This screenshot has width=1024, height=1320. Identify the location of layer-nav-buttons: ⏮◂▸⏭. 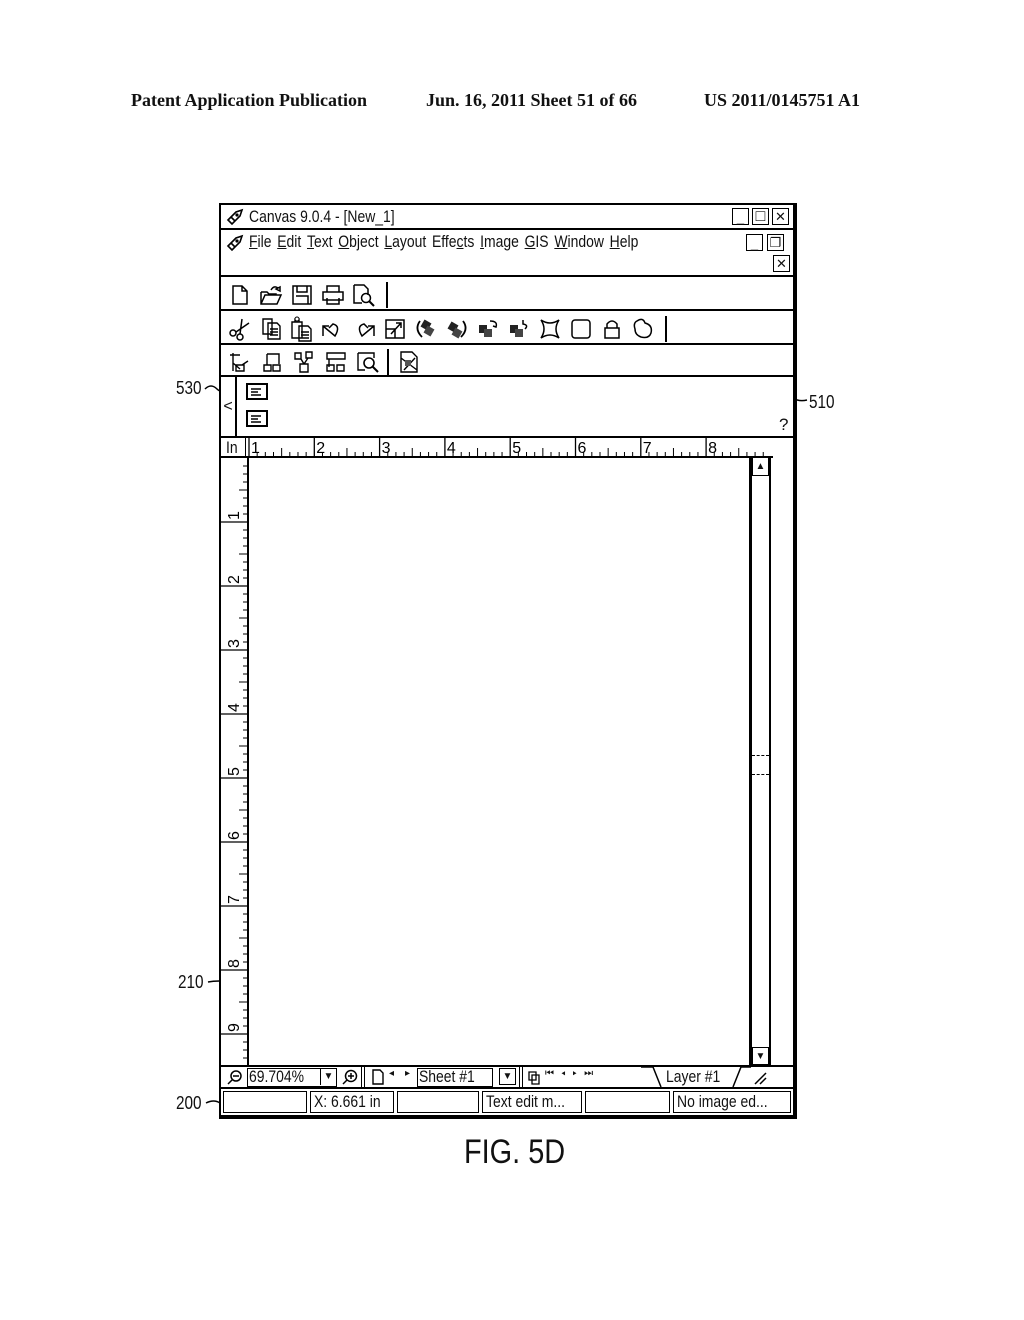
(572, 1073).